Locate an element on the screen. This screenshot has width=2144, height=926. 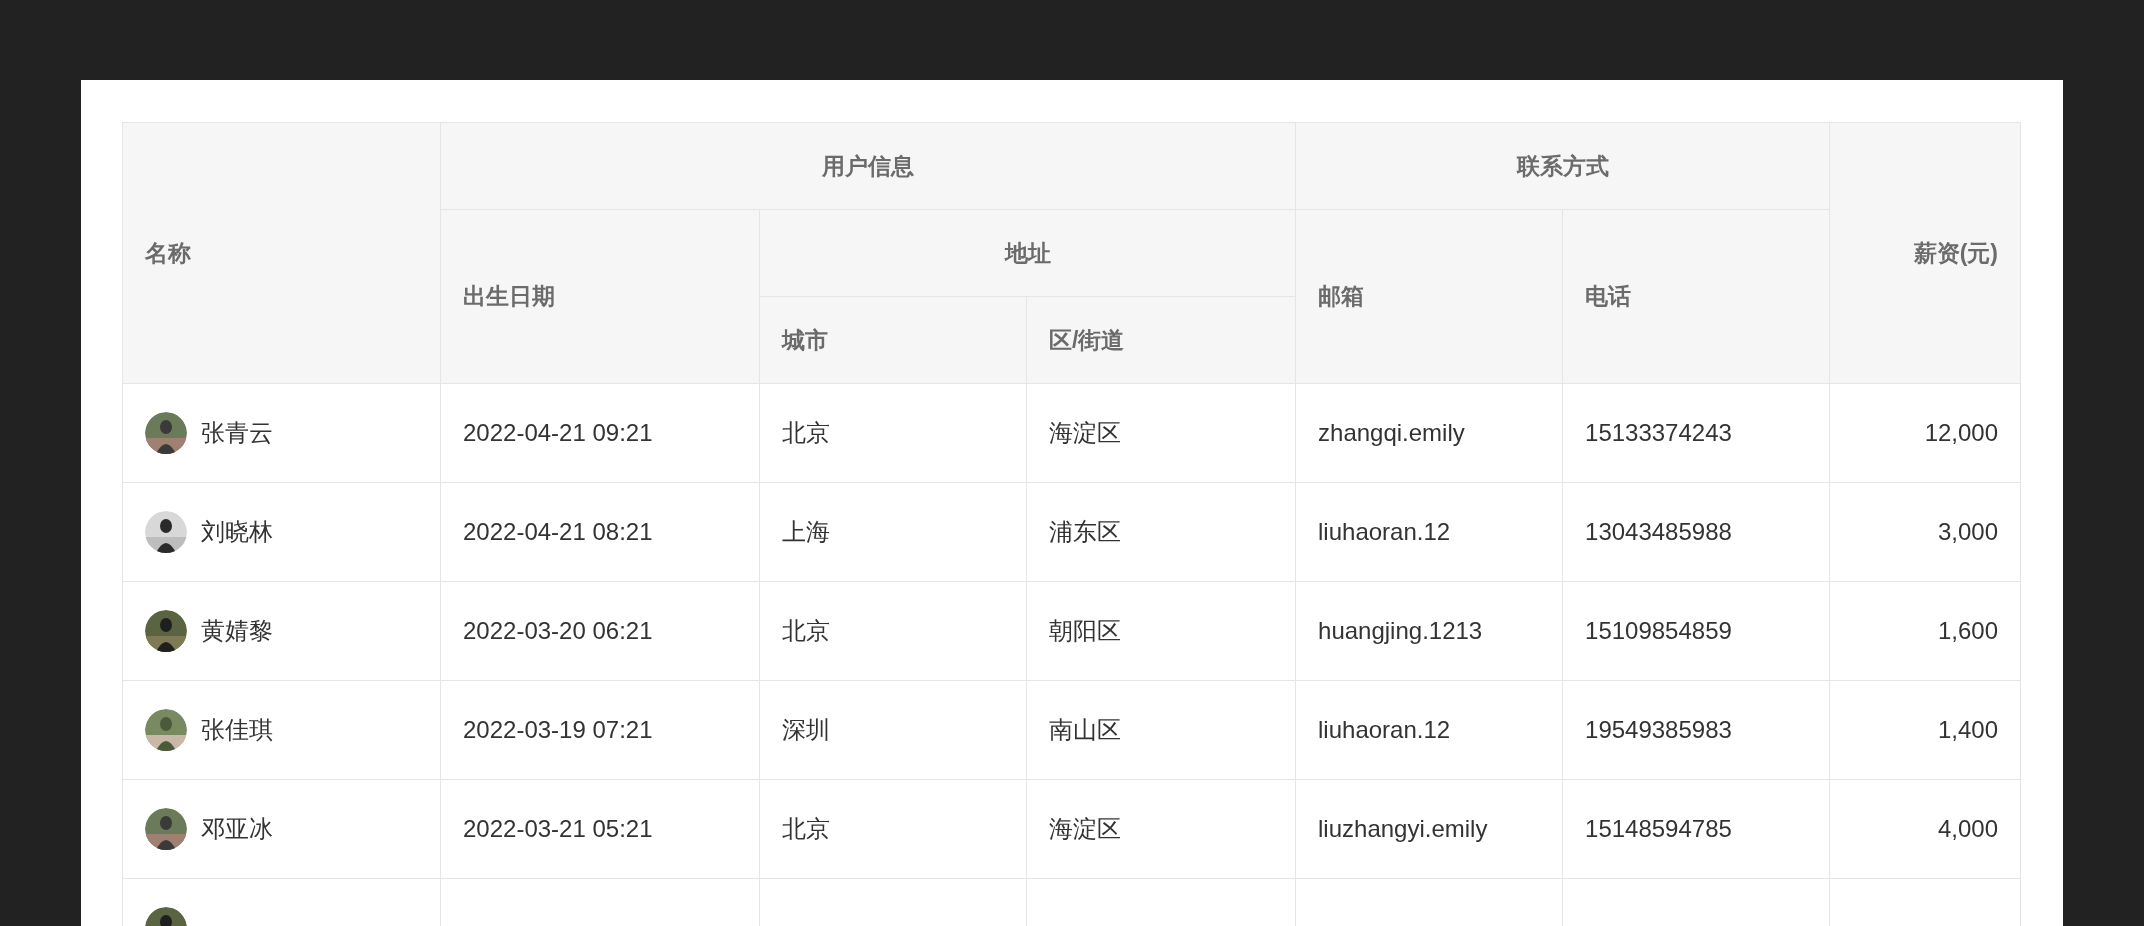
table-cell: 4,000 is located at coordinates (1968, 828).